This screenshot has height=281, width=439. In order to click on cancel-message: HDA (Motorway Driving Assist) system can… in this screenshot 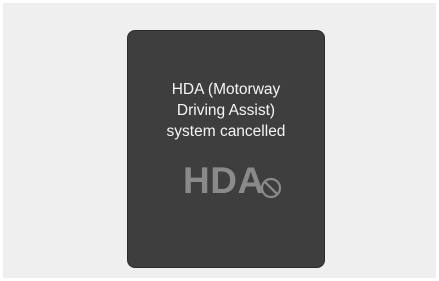, I will do `click(226, 110)`.